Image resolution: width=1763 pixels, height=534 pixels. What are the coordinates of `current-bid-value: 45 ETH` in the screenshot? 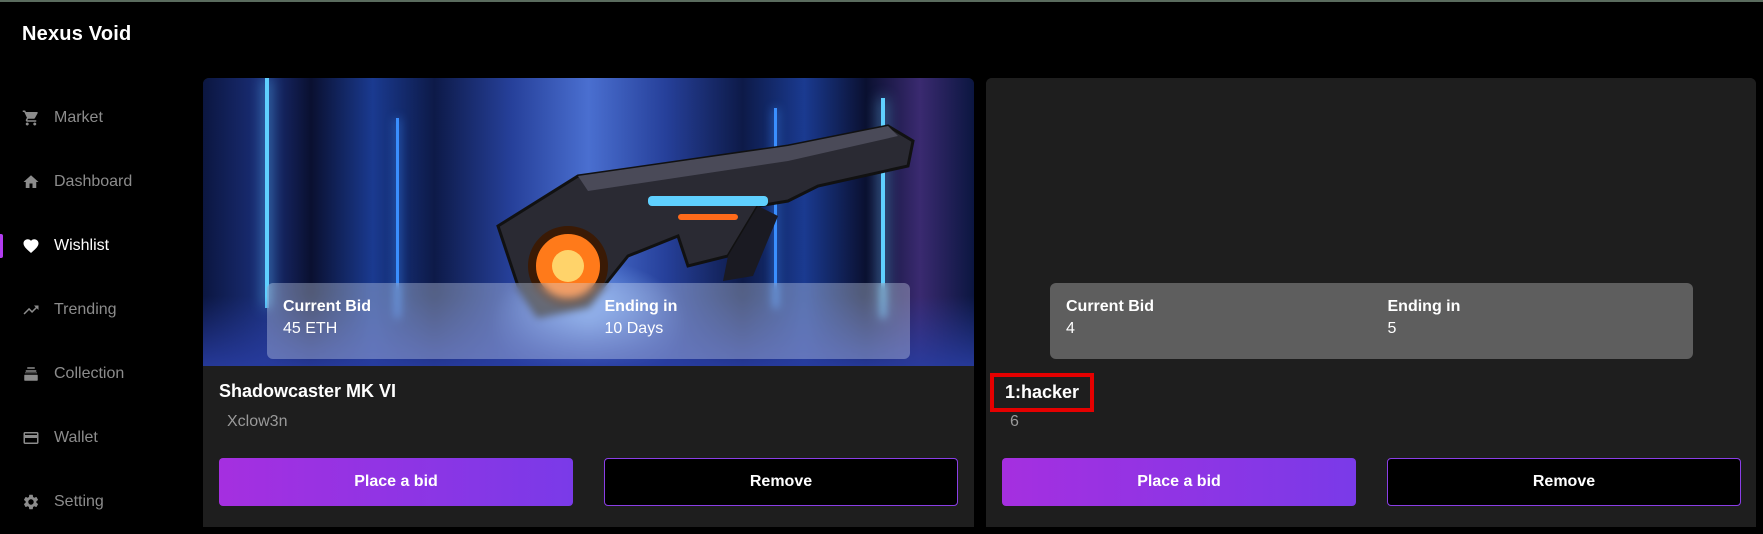 It's located at (310, 328).